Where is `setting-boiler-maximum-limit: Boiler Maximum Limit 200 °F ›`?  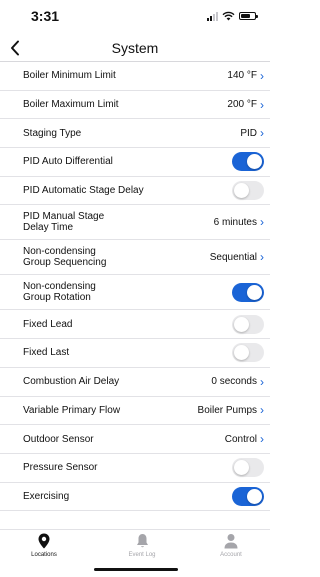
setting-boiler-maximum-limit: Boiler Maximum Limit 200 °F › is located at coordinates (135, 105).